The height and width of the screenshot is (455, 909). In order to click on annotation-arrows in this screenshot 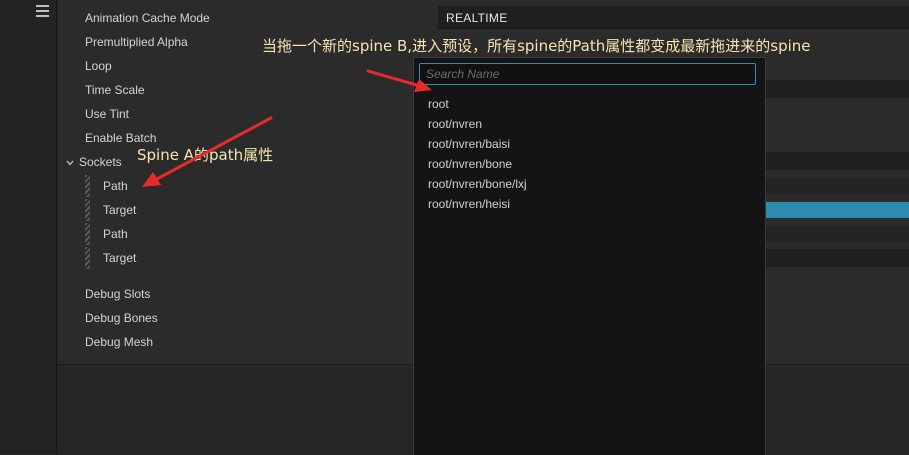, I will do `click(287, 128)`.